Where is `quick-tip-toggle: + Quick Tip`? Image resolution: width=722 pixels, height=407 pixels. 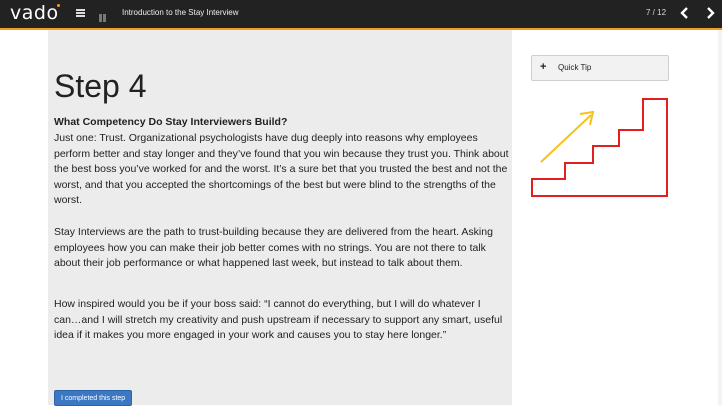
quick-tip-toggle: + Quick Tip is located at coordinates (600, 68).